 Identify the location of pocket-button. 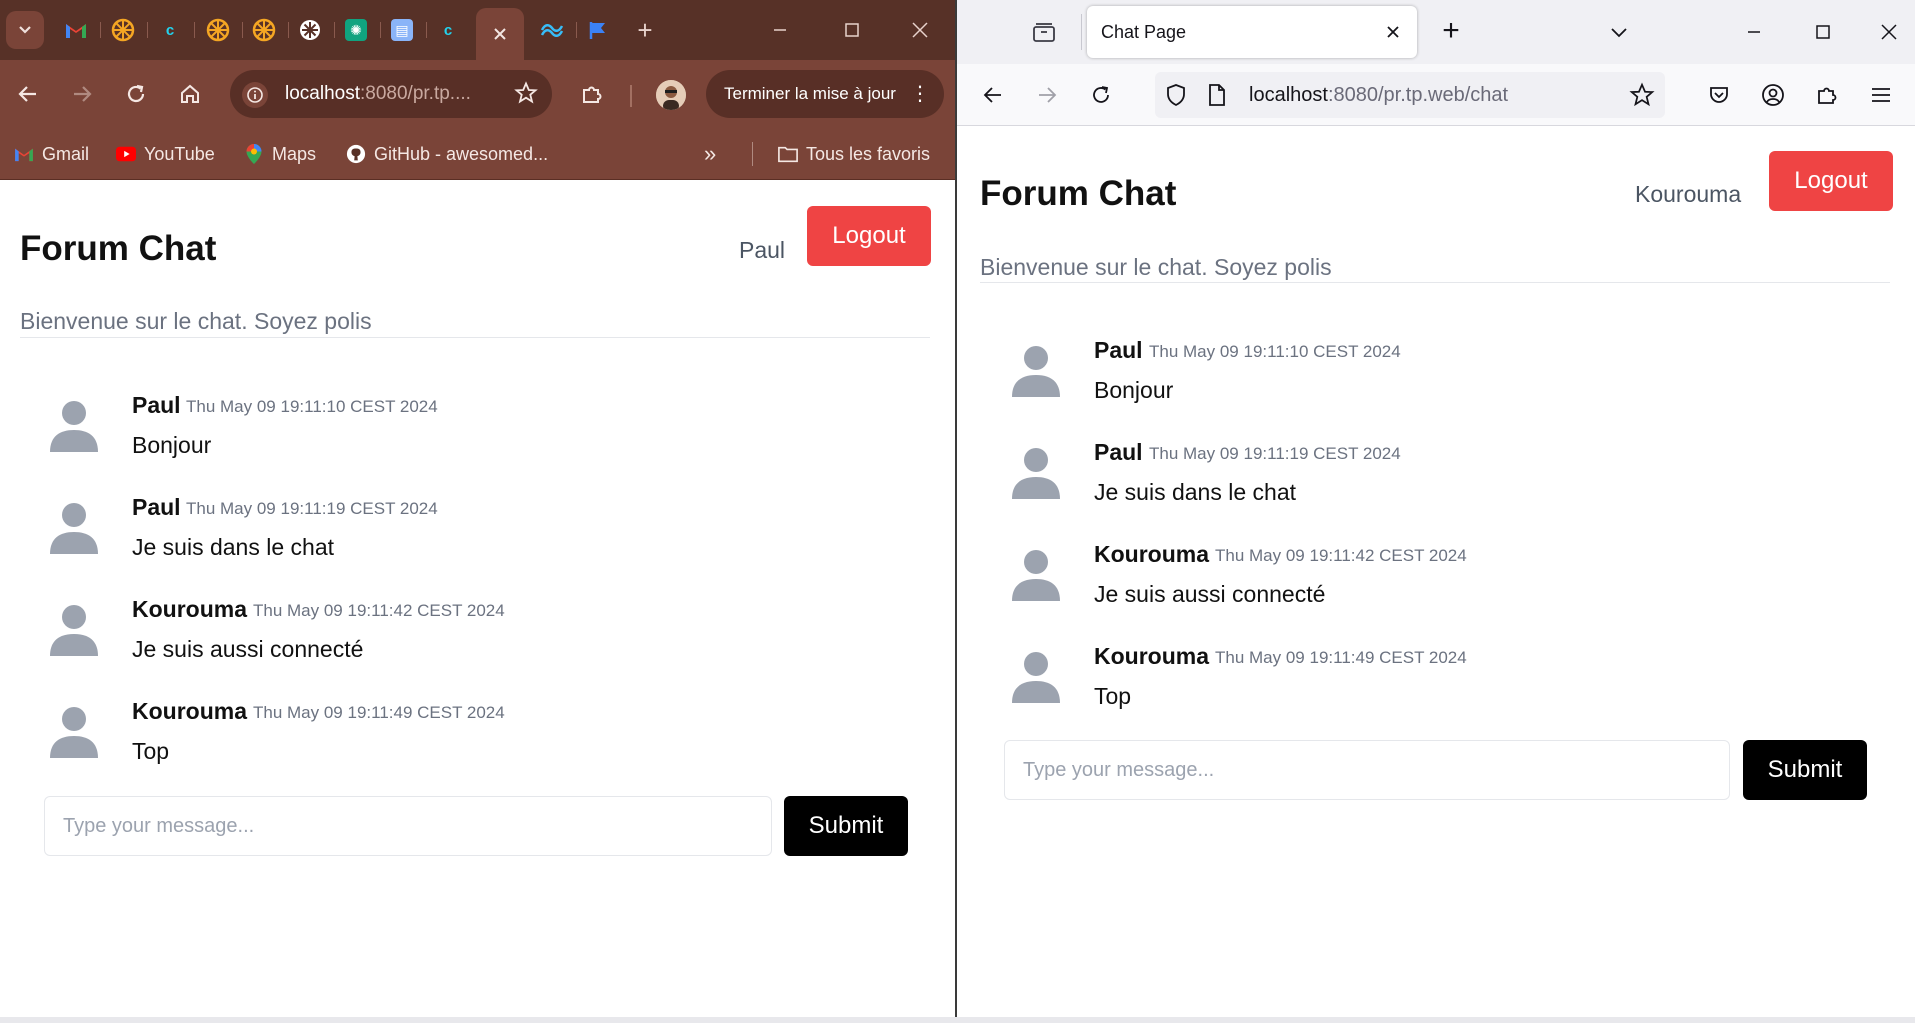
(1719, 95).